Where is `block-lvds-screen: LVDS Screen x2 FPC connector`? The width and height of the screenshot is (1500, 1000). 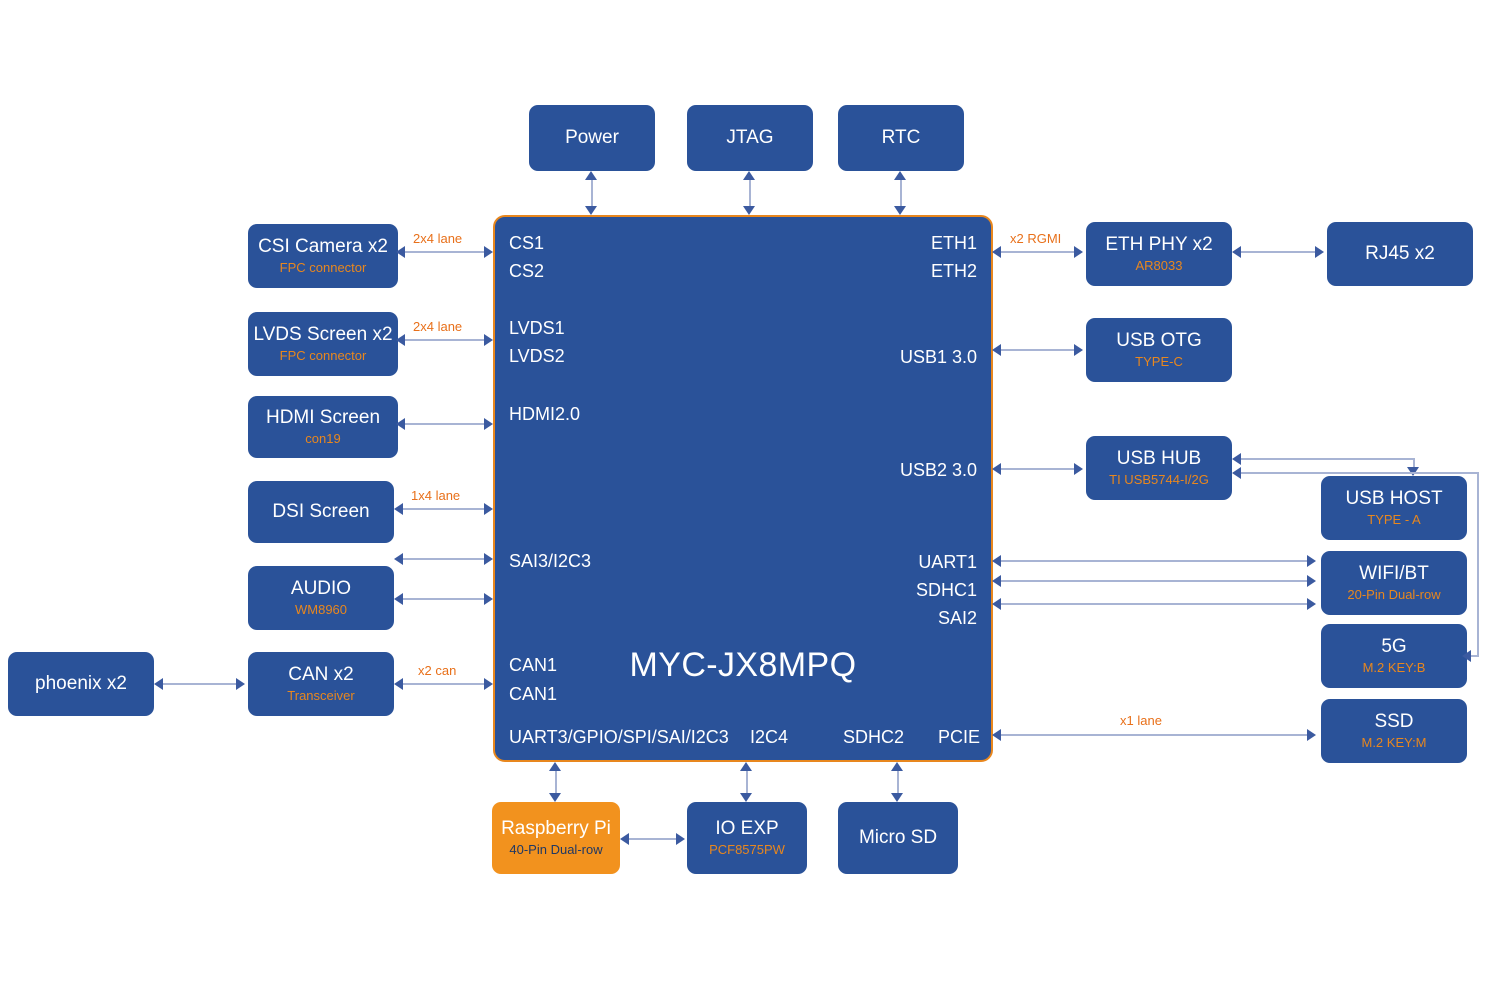
block-lvds-screen: LVDS Screen x2 FPC connector is located at coordinates (323, 344).